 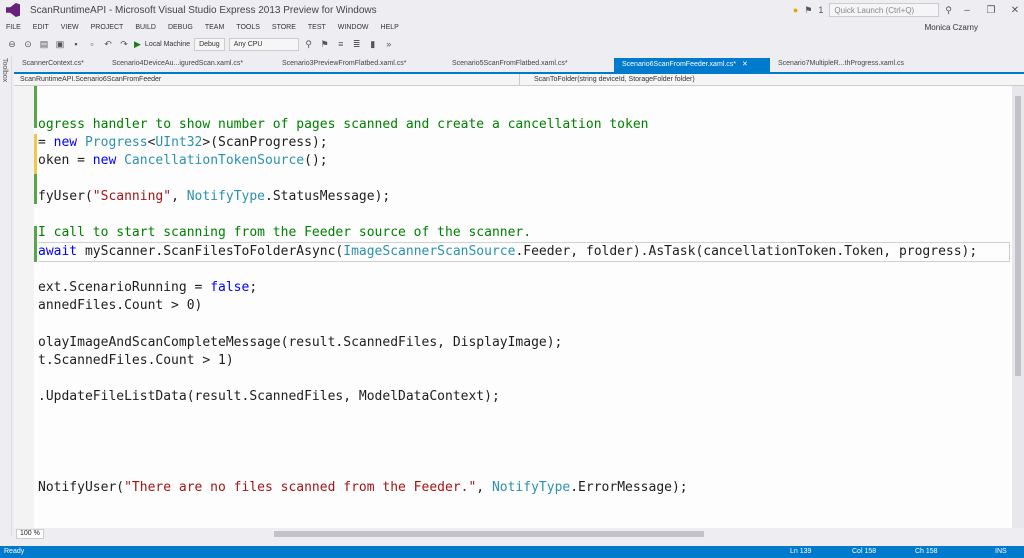 I want to click on platform-dropdown: Any CPU, so click(x=263, y=44).